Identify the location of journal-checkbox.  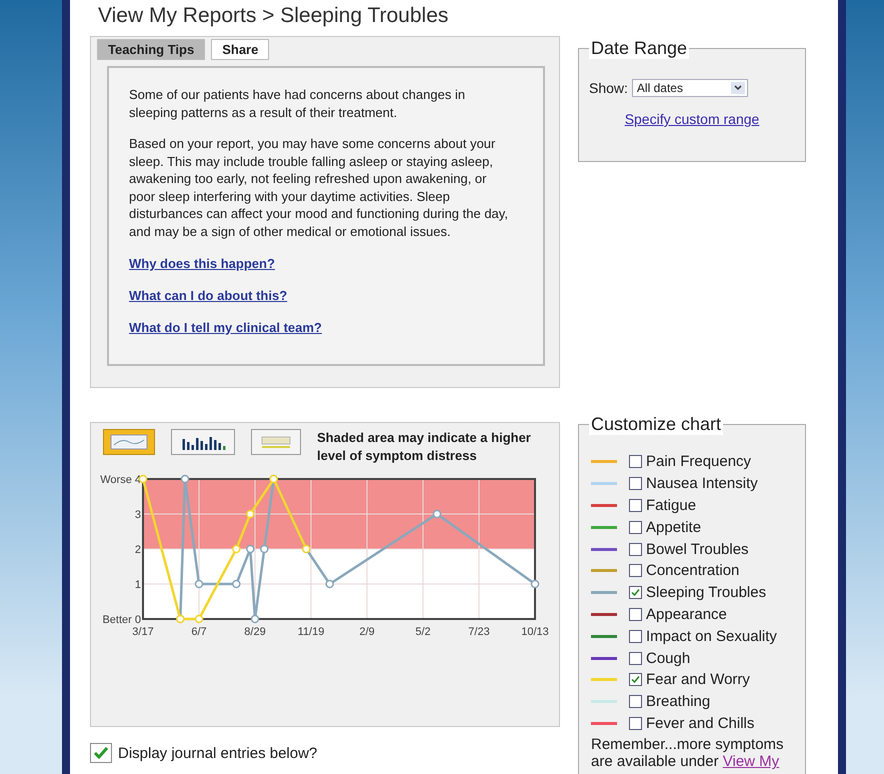
(101, 753).